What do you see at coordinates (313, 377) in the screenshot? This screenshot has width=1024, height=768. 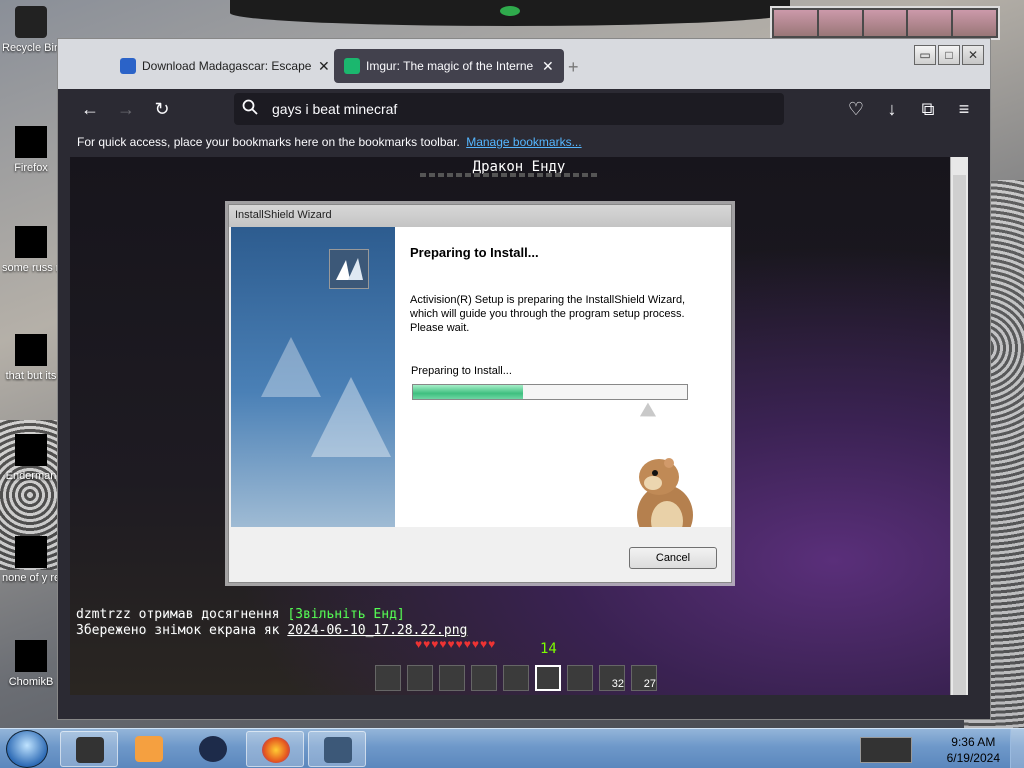 I see `wizard-side-panel` at bounding box center [313, 377].